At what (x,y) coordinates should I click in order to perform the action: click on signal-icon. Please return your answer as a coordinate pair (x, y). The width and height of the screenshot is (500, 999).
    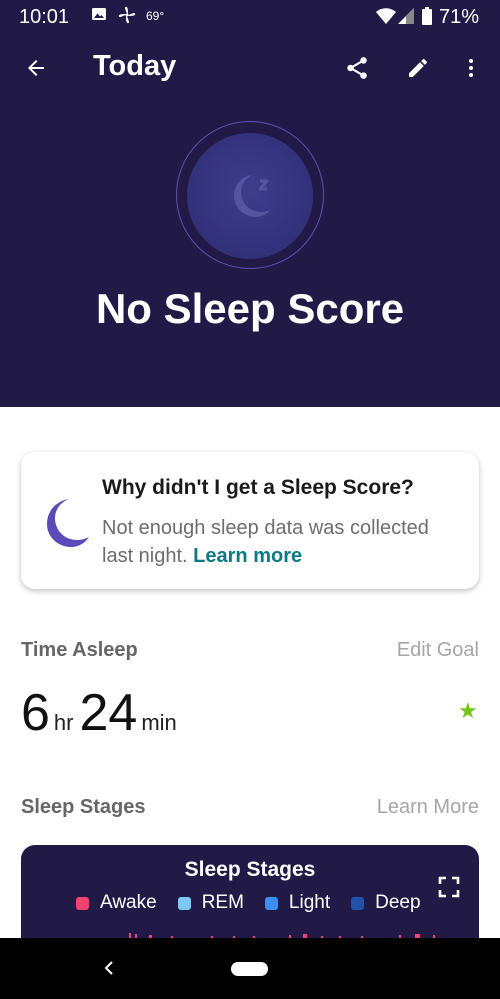
    Looking at the image, I should click on (406, 18).